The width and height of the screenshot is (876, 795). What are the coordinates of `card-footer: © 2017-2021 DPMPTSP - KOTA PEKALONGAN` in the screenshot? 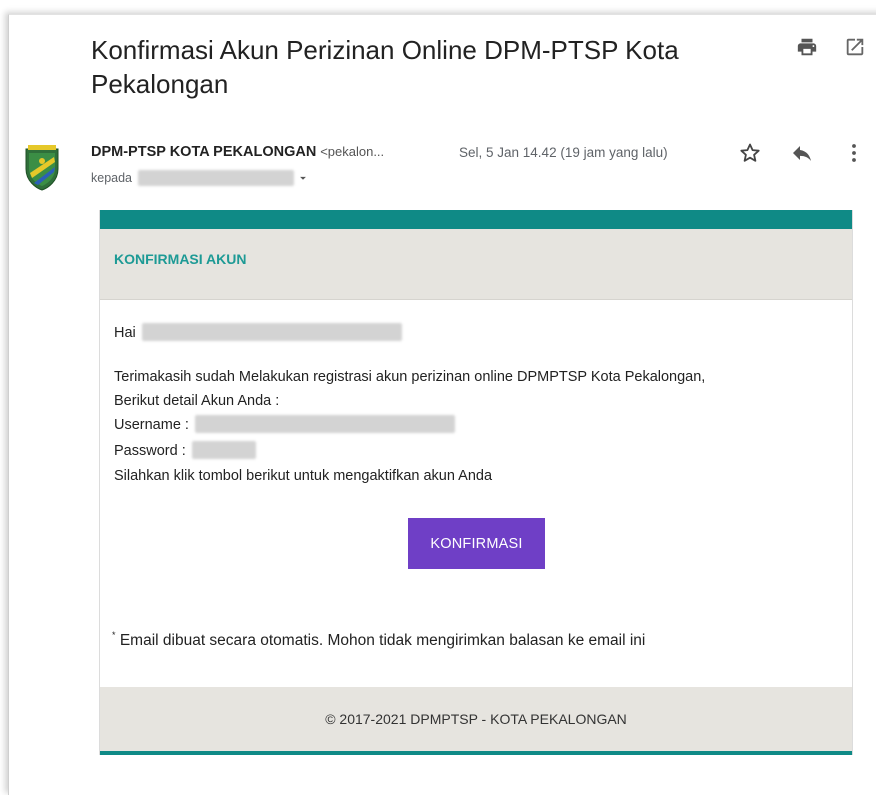 It's located at (476, 719).